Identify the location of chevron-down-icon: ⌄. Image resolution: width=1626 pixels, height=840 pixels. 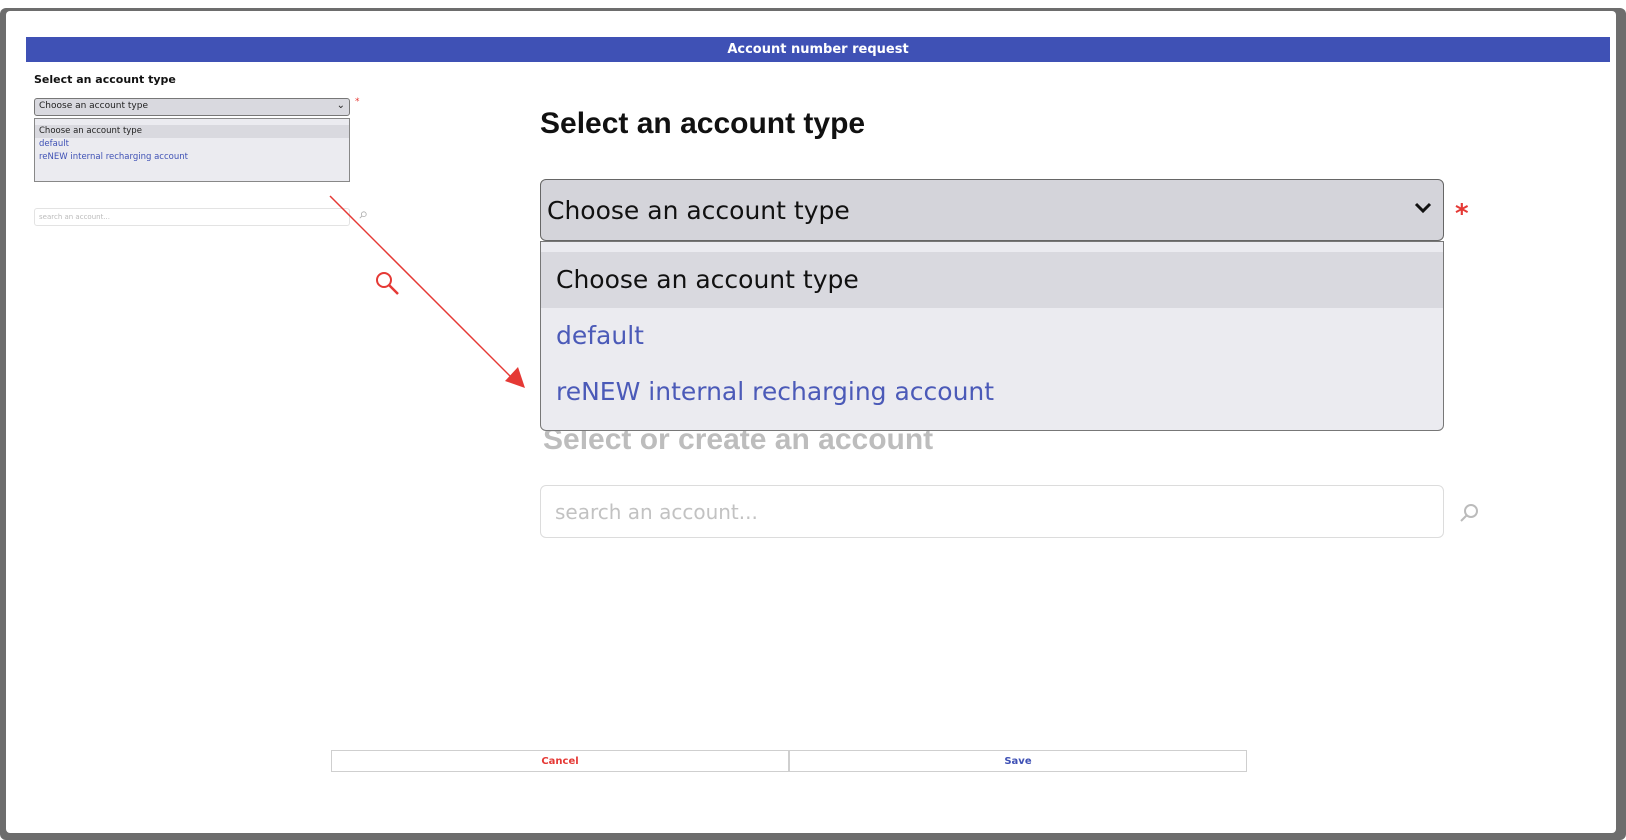
(340, 105).